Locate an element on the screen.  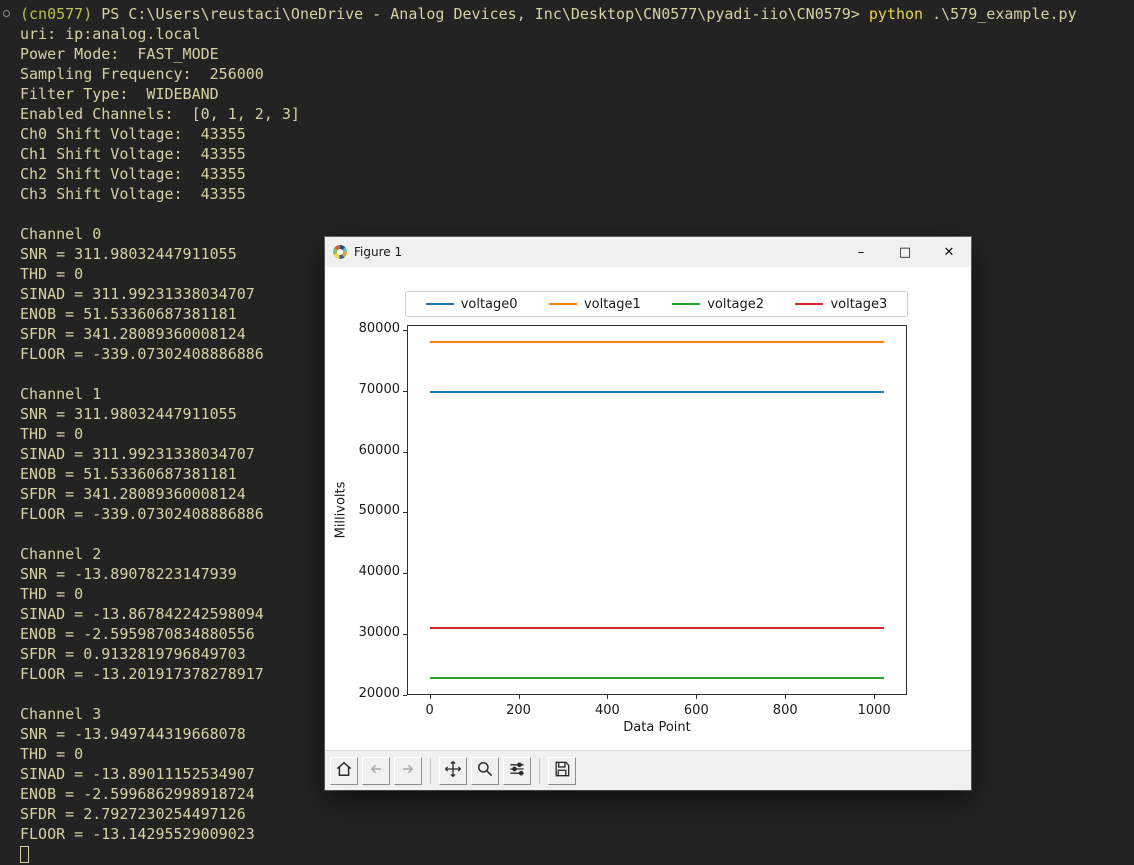
window-title: Figure 1 is located at coordinates (378, 252).